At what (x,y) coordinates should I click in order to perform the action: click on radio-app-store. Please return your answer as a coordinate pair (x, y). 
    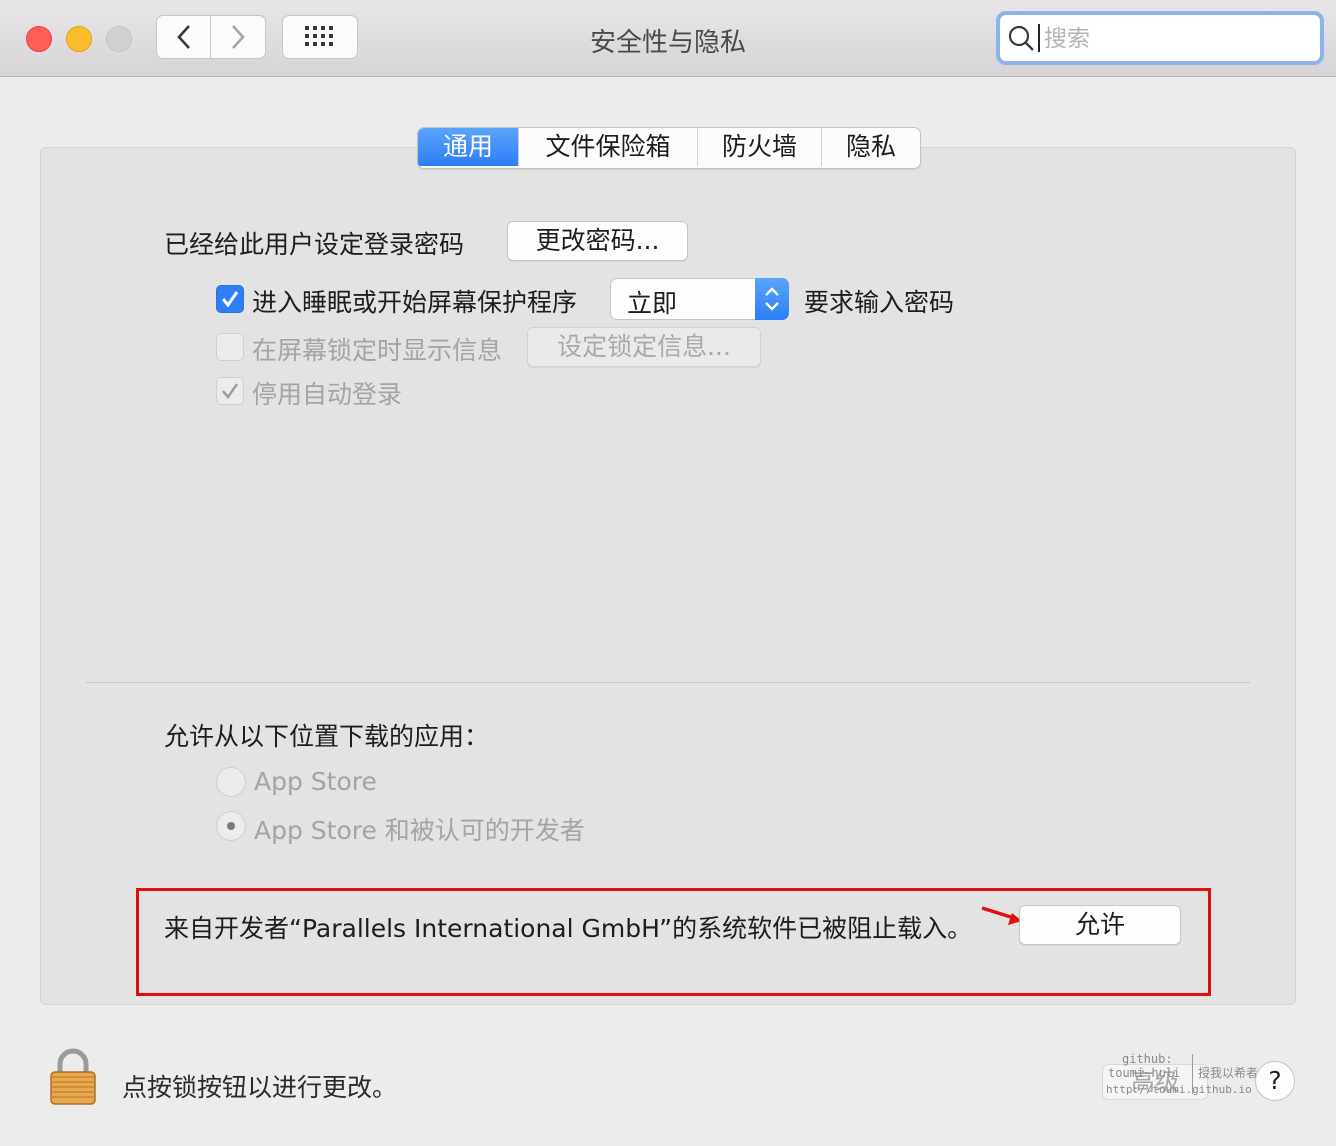
    Looking at the image, I should click on (231, 782).